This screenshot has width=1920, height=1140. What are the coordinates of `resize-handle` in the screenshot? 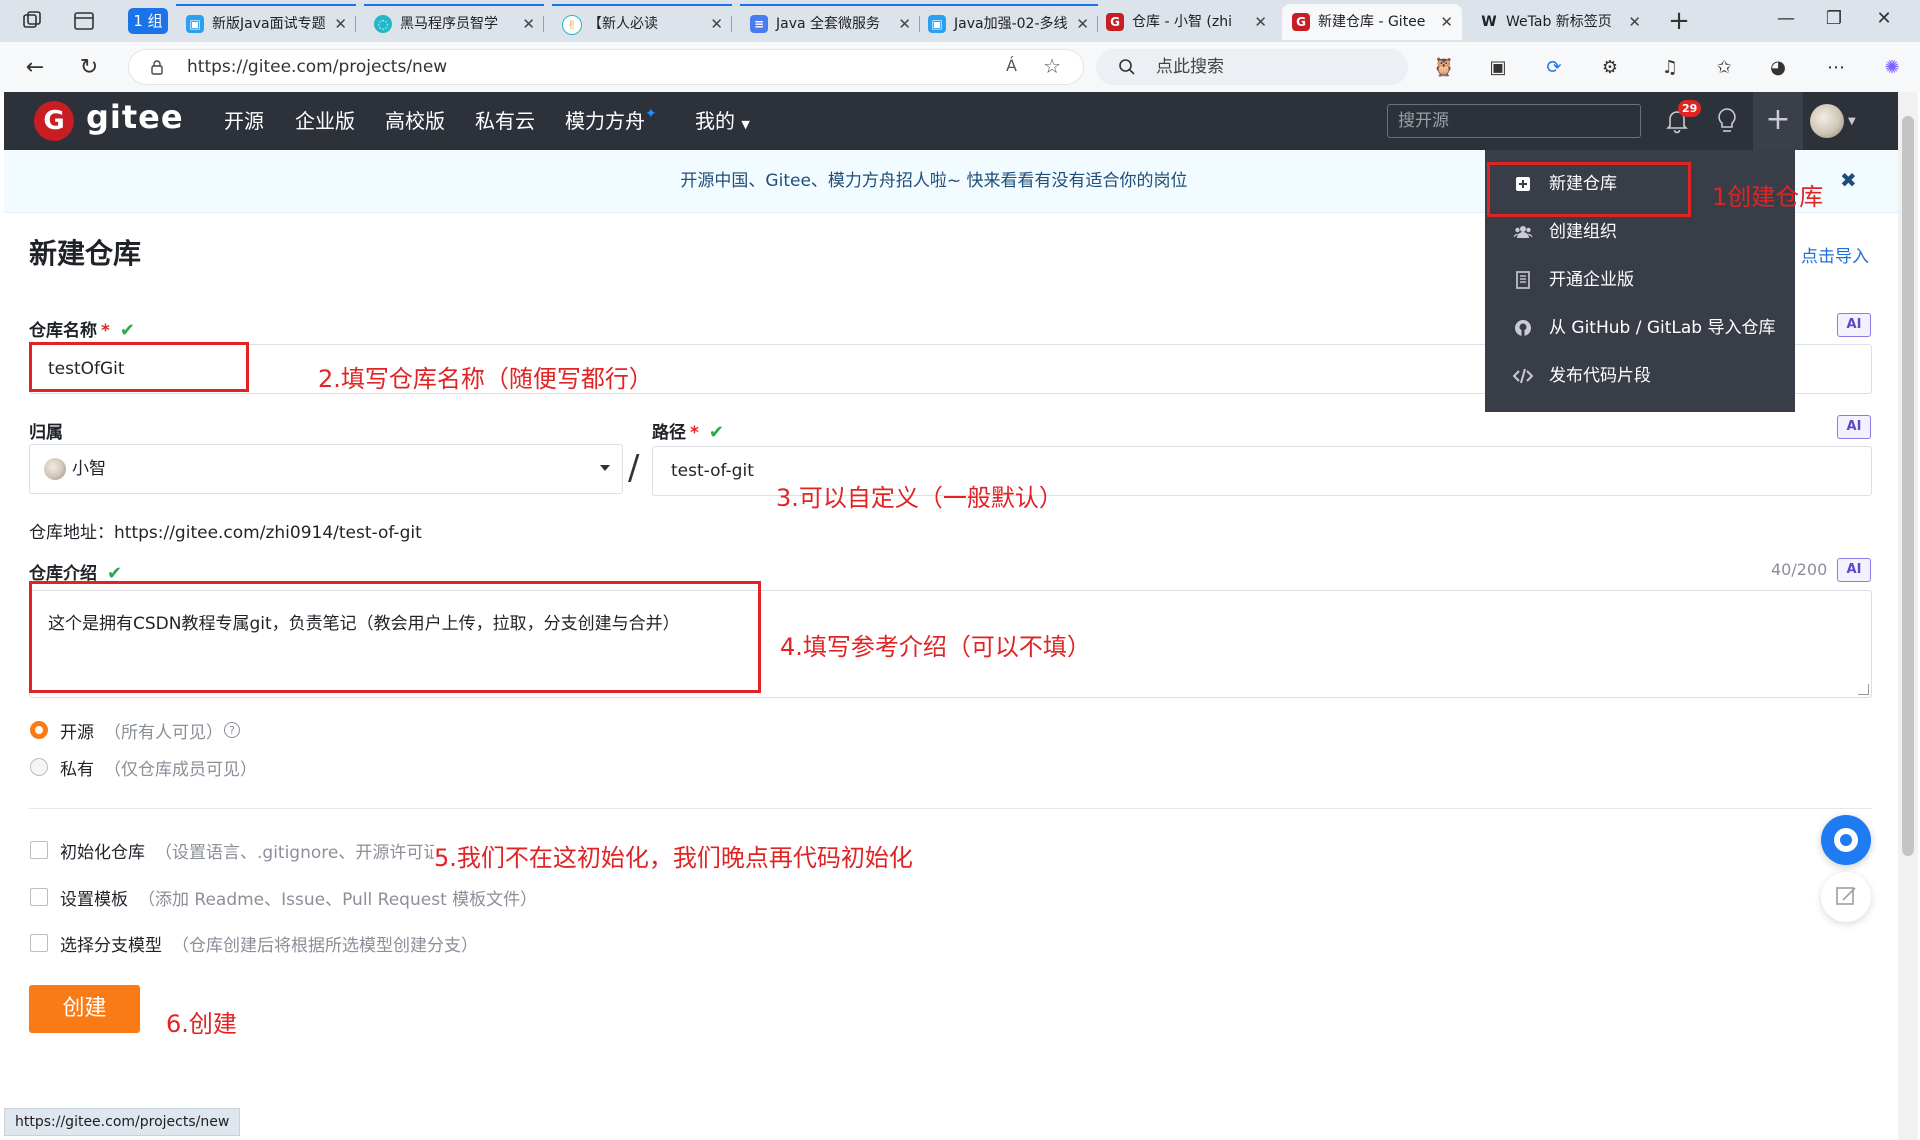 It's located at (1863, 689).